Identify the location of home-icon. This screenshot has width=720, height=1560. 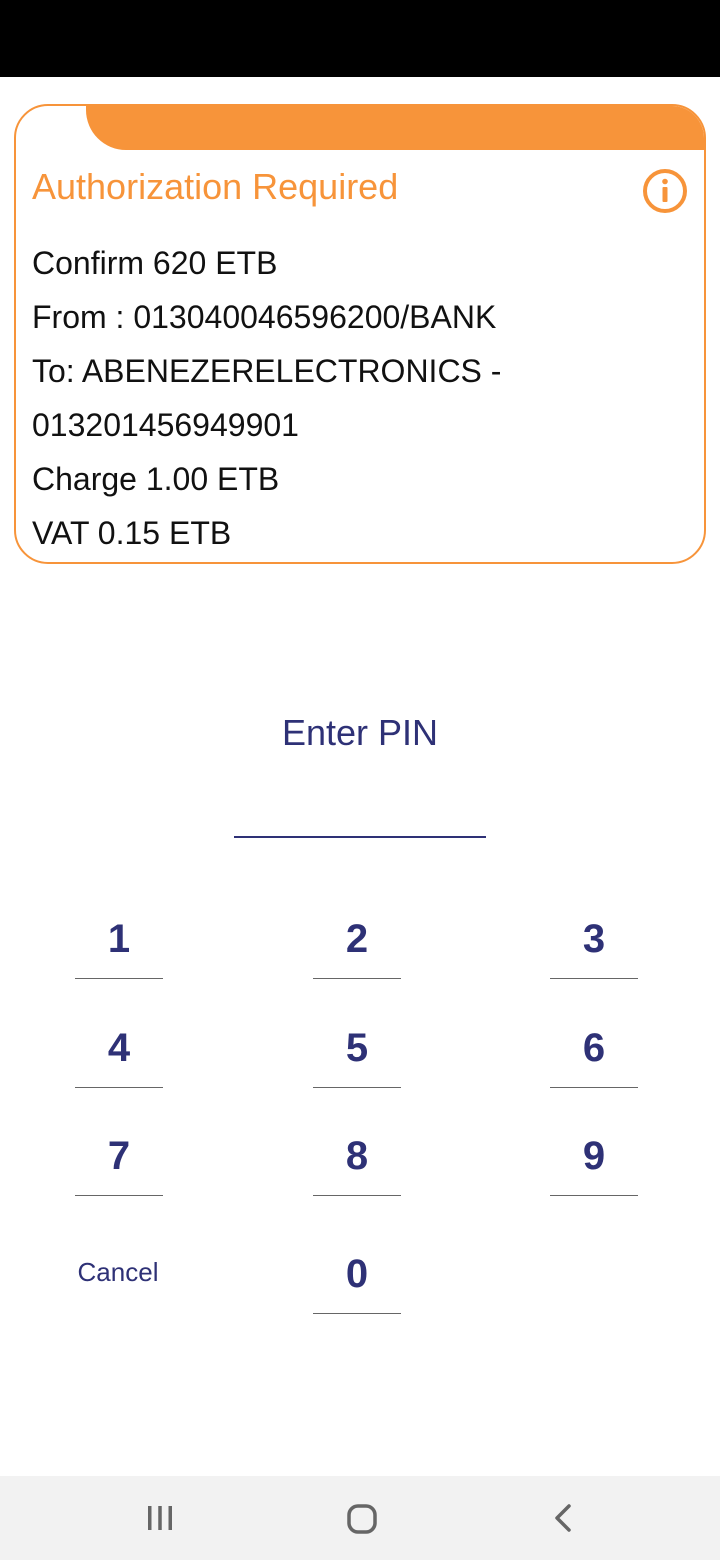
(362, 1518).